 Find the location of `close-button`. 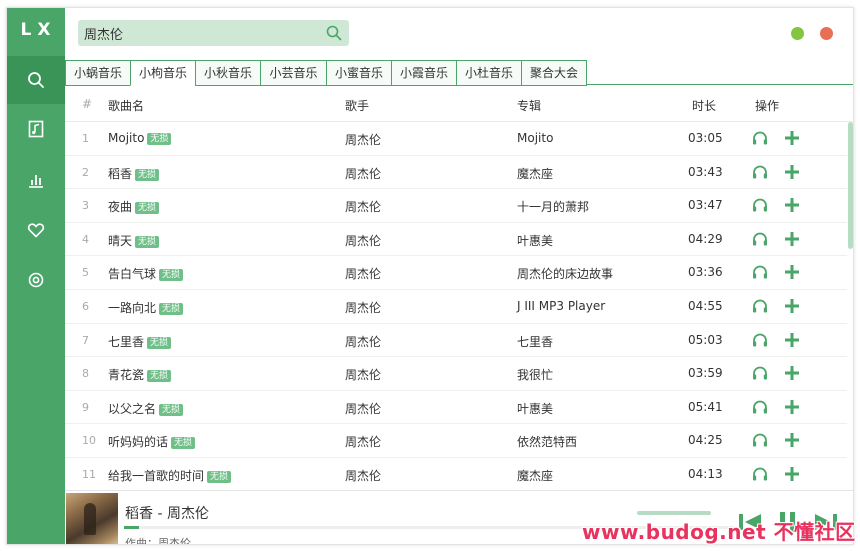

close-button is located at coordinates (826, 33).